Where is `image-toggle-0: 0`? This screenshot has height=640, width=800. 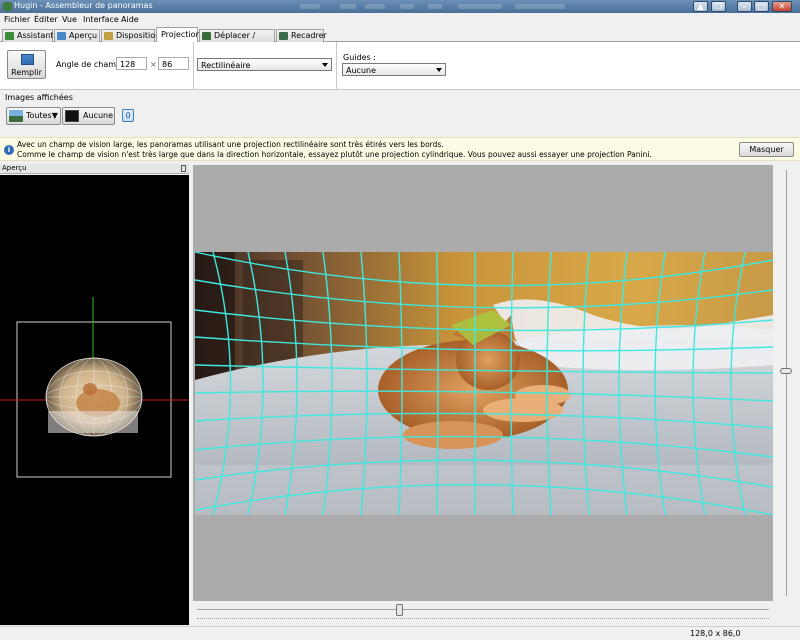
image-toggle-0: 0 is located at coordinates (128, 115).